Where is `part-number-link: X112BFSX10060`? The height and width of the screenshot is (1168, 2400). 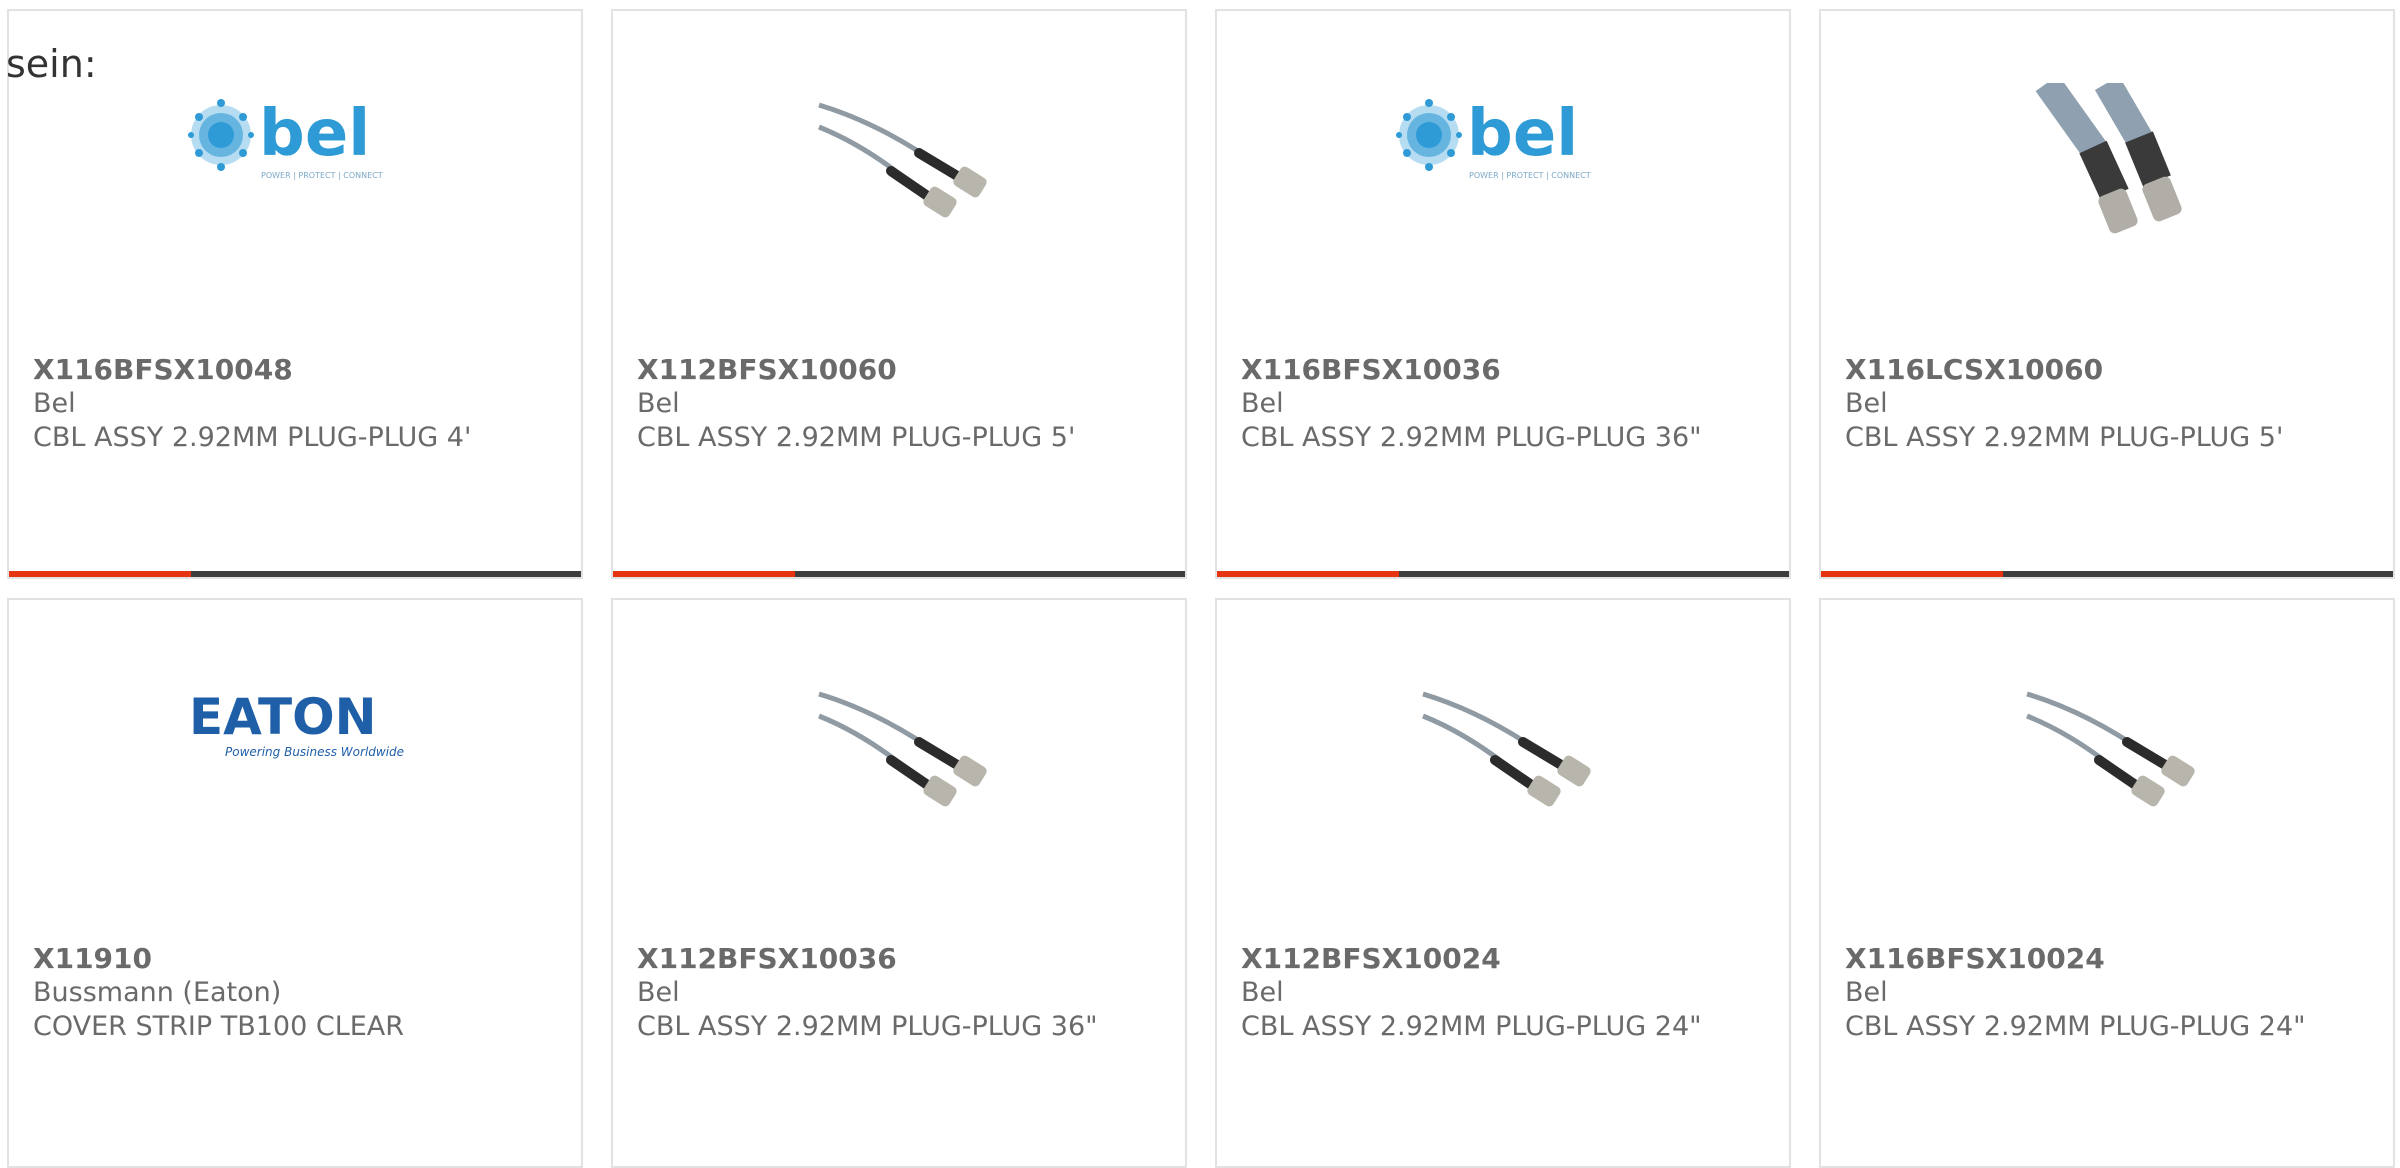
part-number-link: X112BFSX10060 is located at coordinates (899, 370).